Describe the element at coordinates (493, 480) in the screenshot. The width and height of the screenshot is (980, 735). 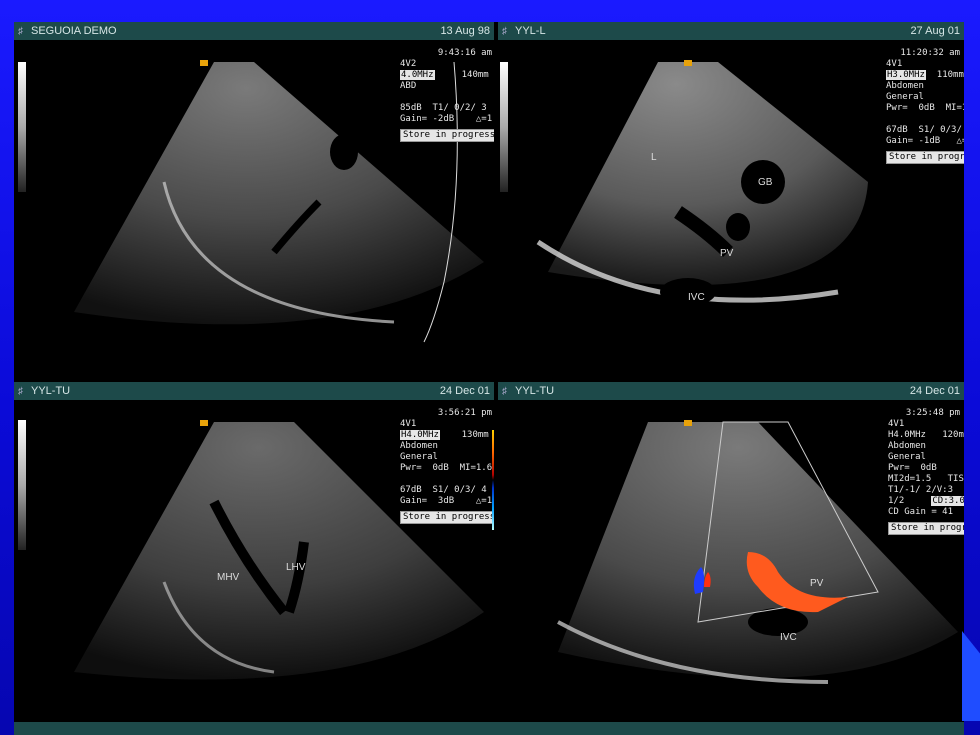
I see `color-velocity-scale` at that location.